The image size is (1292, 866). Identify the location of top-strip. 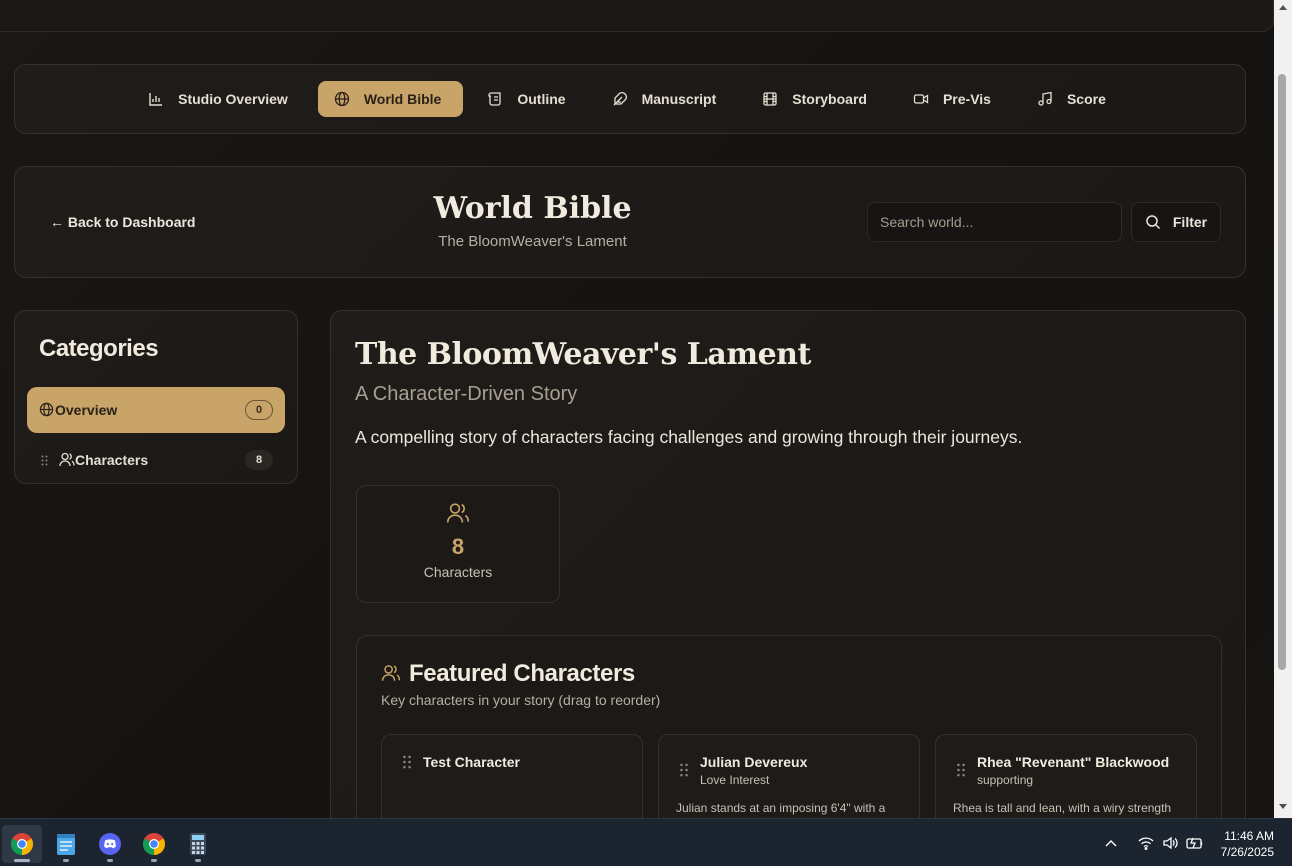
(637, 16).